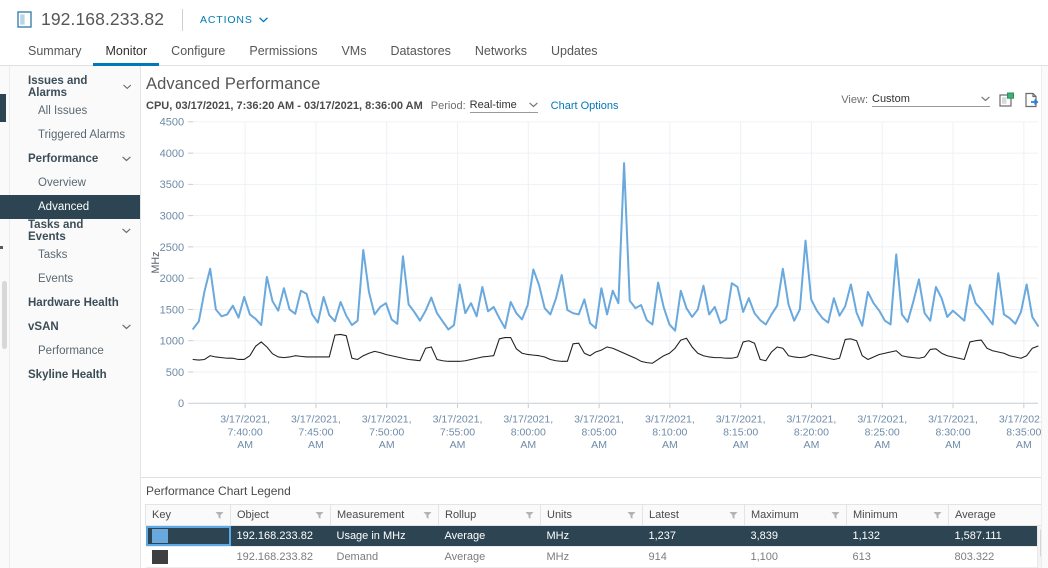 The image size is (1048, 568). What do you see at coordinates (24, 19) in the screenshot?
I see `host-icon` at bounding box center [24, 19].